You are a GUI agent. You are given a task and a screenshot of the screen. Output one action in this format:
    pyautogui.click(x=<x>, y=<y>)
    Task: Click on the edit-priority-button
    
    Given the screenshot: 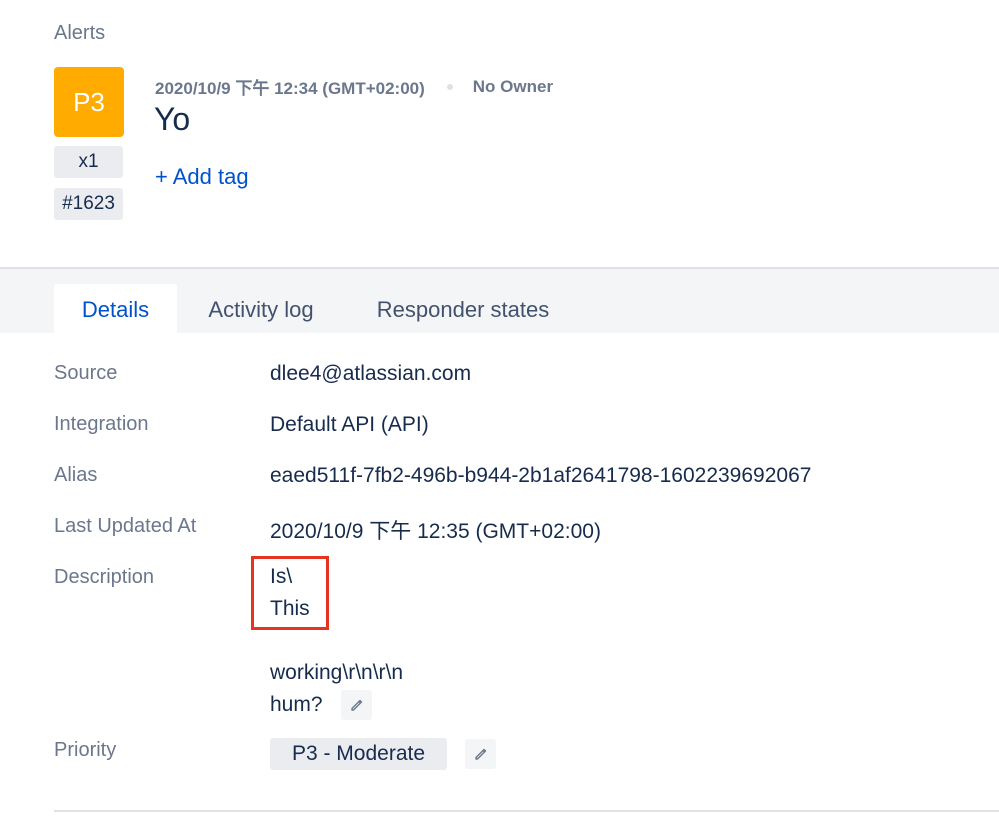 What is the action you would take?
    pyautogui.click(x=480, y=754)
    